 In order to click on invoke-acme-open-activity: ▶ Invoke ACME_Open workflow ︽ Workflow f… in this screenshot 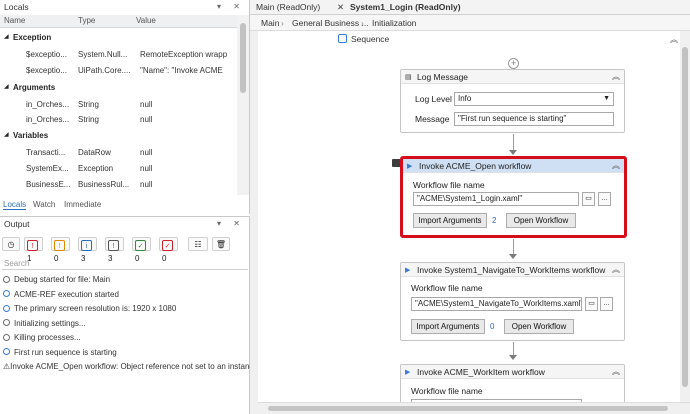, I will do `click(513, 197)`.